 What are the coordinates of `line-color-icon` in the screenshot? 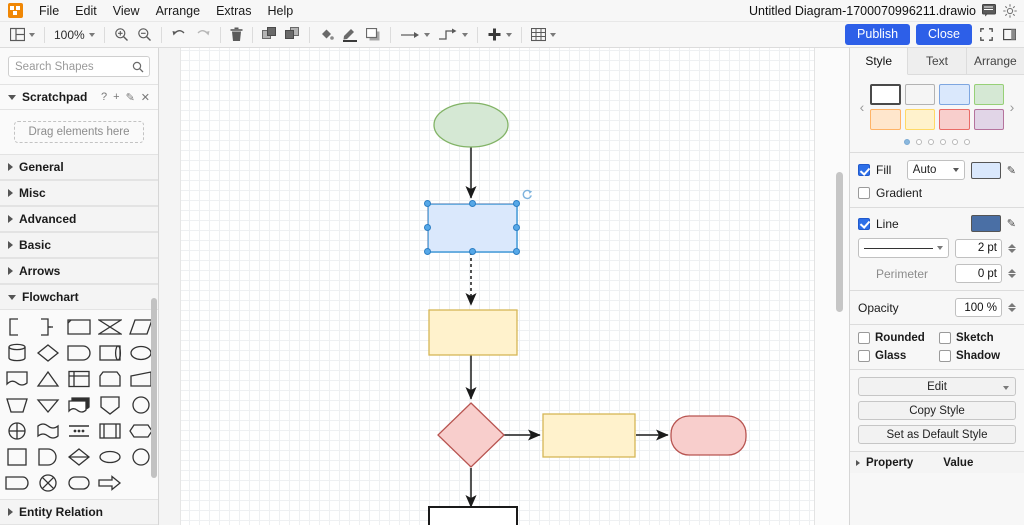 It's located at (350, 35).